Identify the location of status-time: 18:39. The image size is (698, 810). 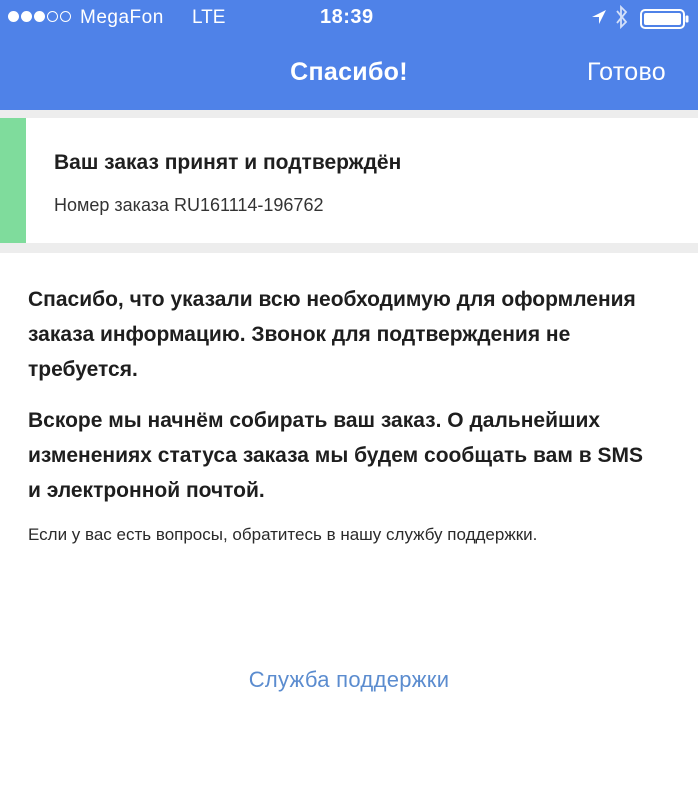
(347, 17).